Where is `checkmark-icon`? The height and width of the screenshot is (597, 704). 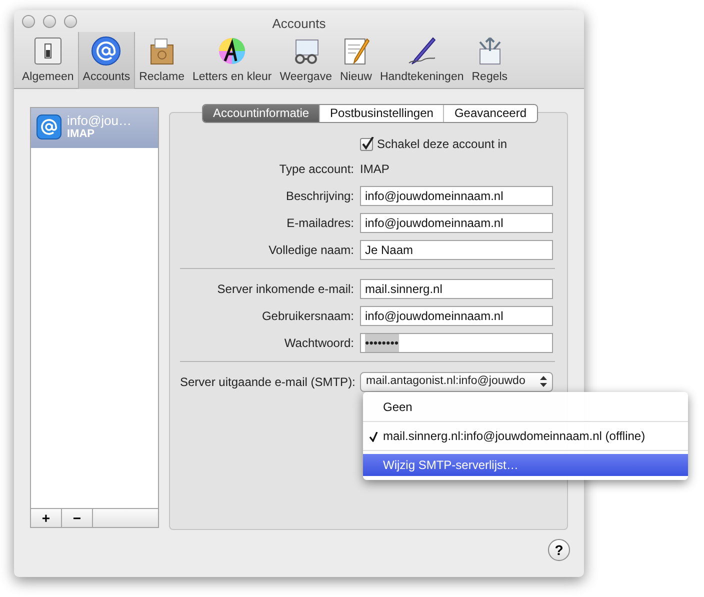 checkmark-icon is located at coordinates (373, 437).